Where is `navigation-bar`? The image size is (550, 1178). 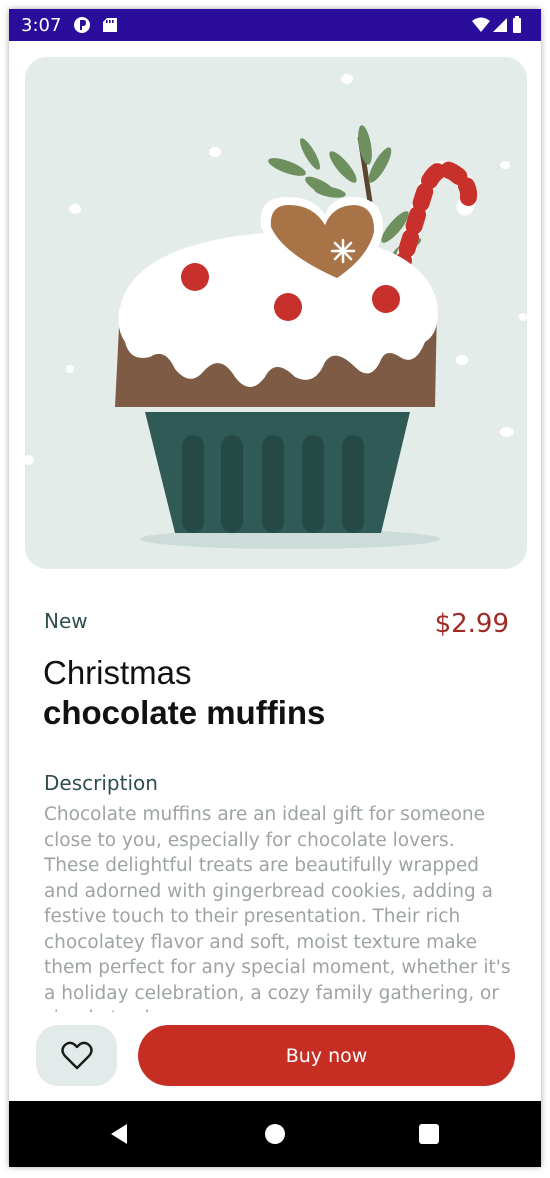
navigation-bar is located at coordinates (275, 1134).